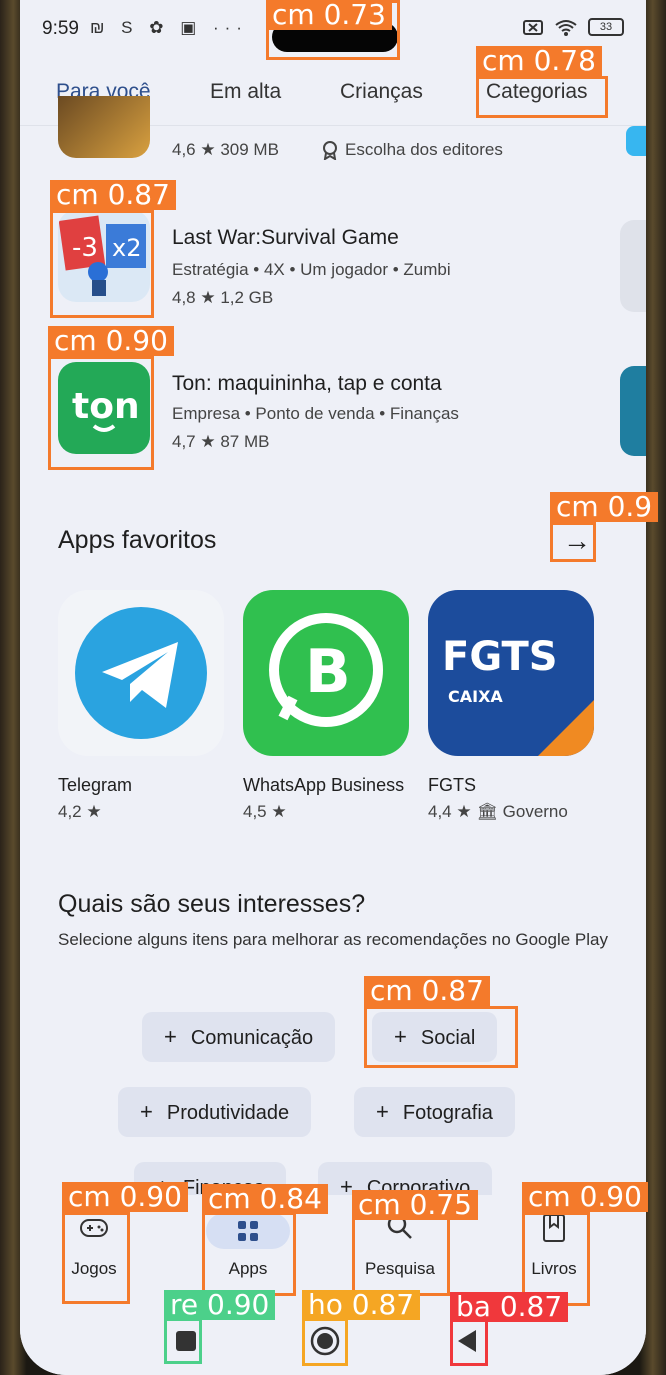 The height and width of the screenshot is (1375, 666). What do you see at coordinates (315, 413) in the screenshot?
I see `app-meta: Empresa • Ponto de venda • Finanças` at bounding box center [315, 413].